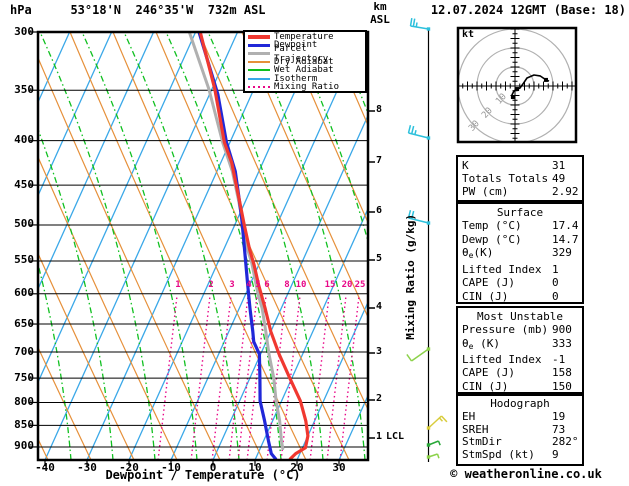  What do you see at coordinates (520, 316) in the screenshot?
I see `table-title: Most Unstable` at bounding box center [520, 316].